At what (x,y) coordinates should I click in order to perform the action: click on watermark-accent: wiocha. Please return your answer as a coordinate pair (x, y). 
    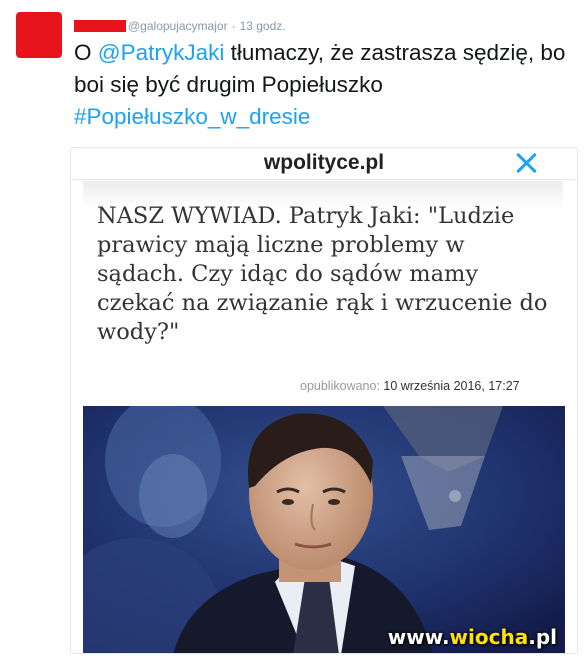
    Looking at the image, I should click on (489, 637).